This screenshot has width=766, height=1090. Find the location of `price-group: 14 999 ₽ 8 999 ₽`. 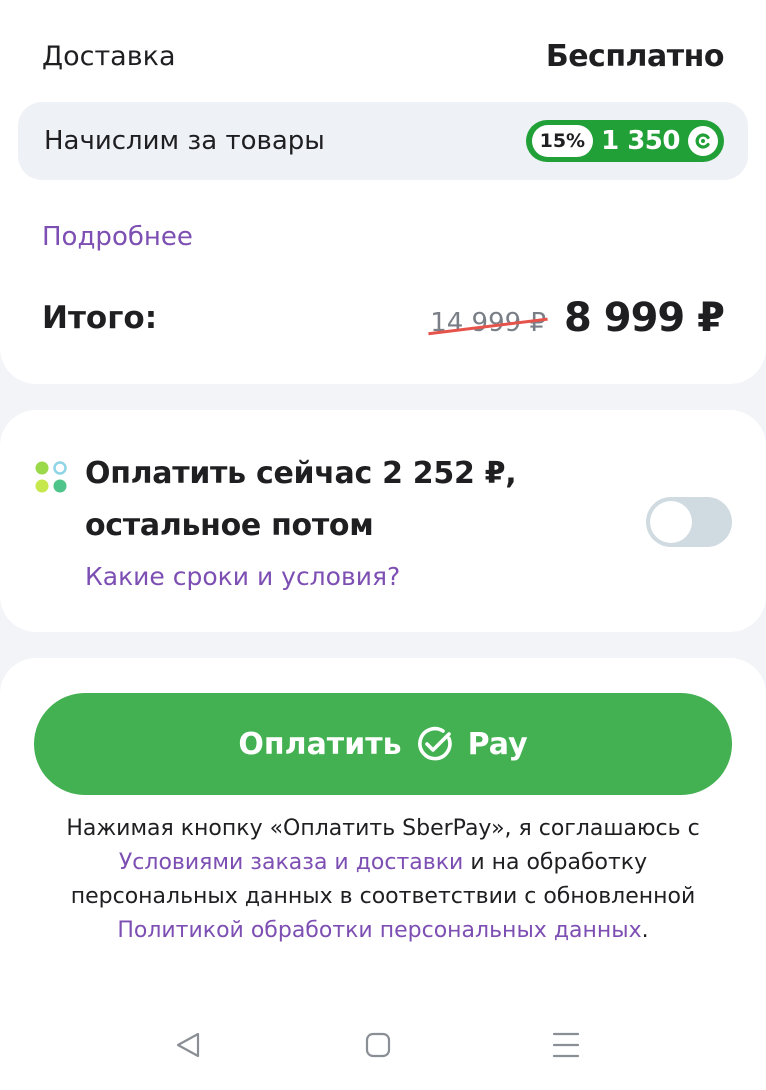

price-group: 14 999 ₽ 8 999 ₽ is located at coordinates (577, 318).